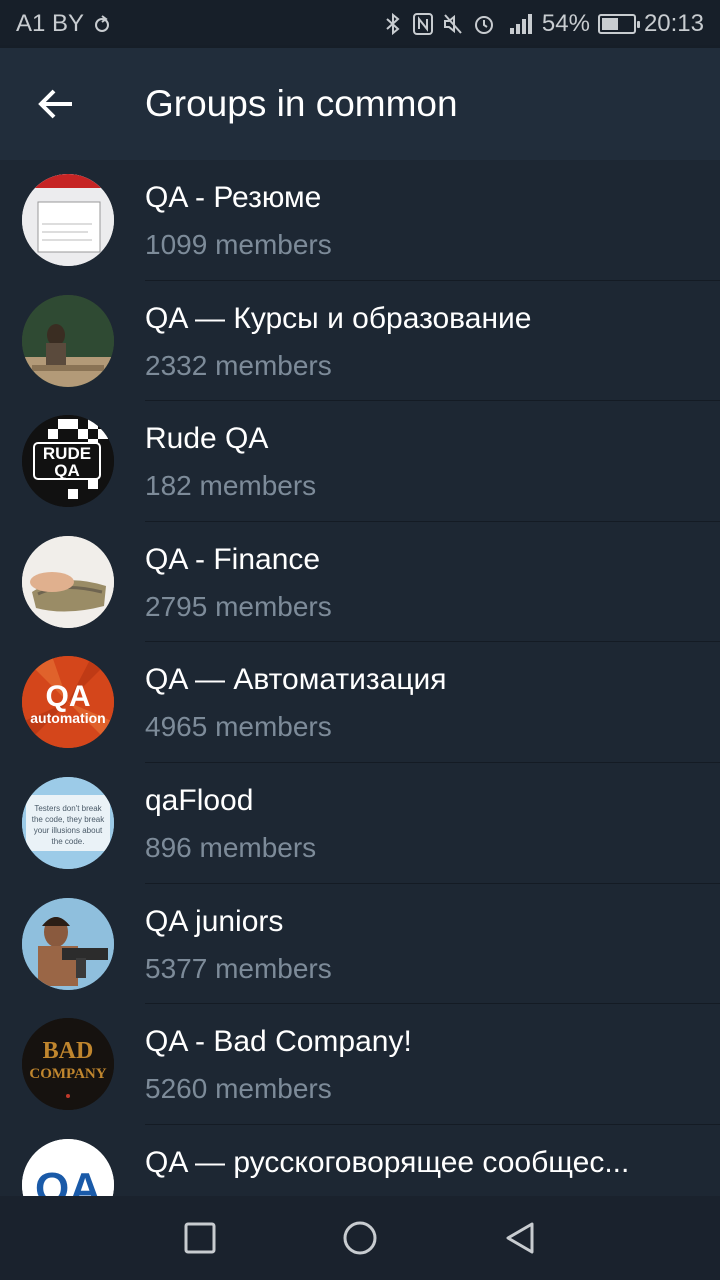 This screenshot has height=1280, width=720. I want to click on member-count: 1099 members, so click(238, 244).